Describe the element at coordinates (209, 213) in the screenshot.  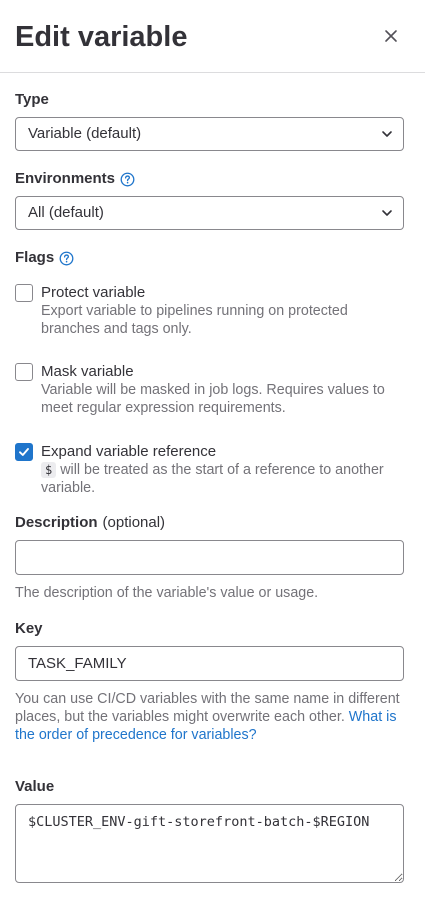
I see `environments-select: All (default)` at that location.